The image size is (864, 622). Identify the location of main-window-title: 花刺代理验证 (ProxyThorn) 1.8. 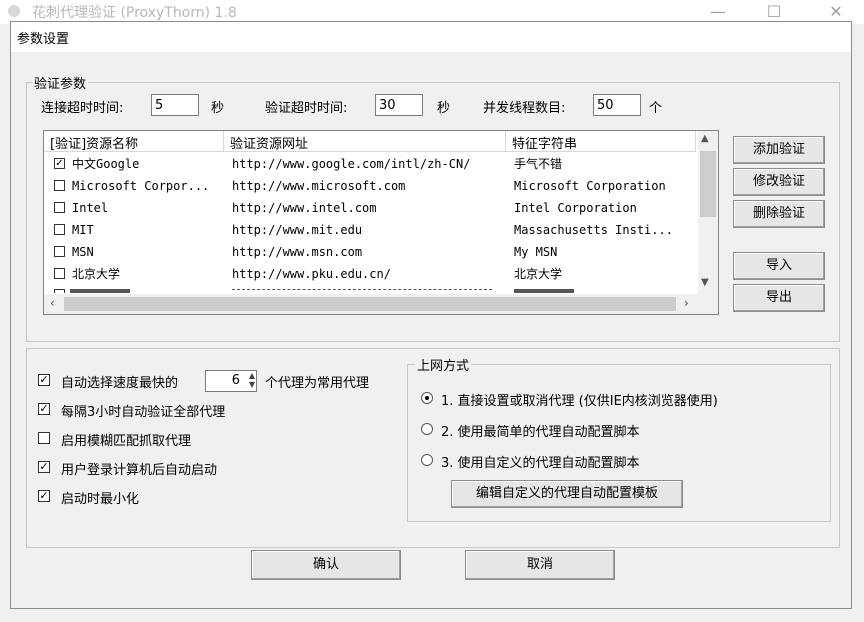
(134, 13).